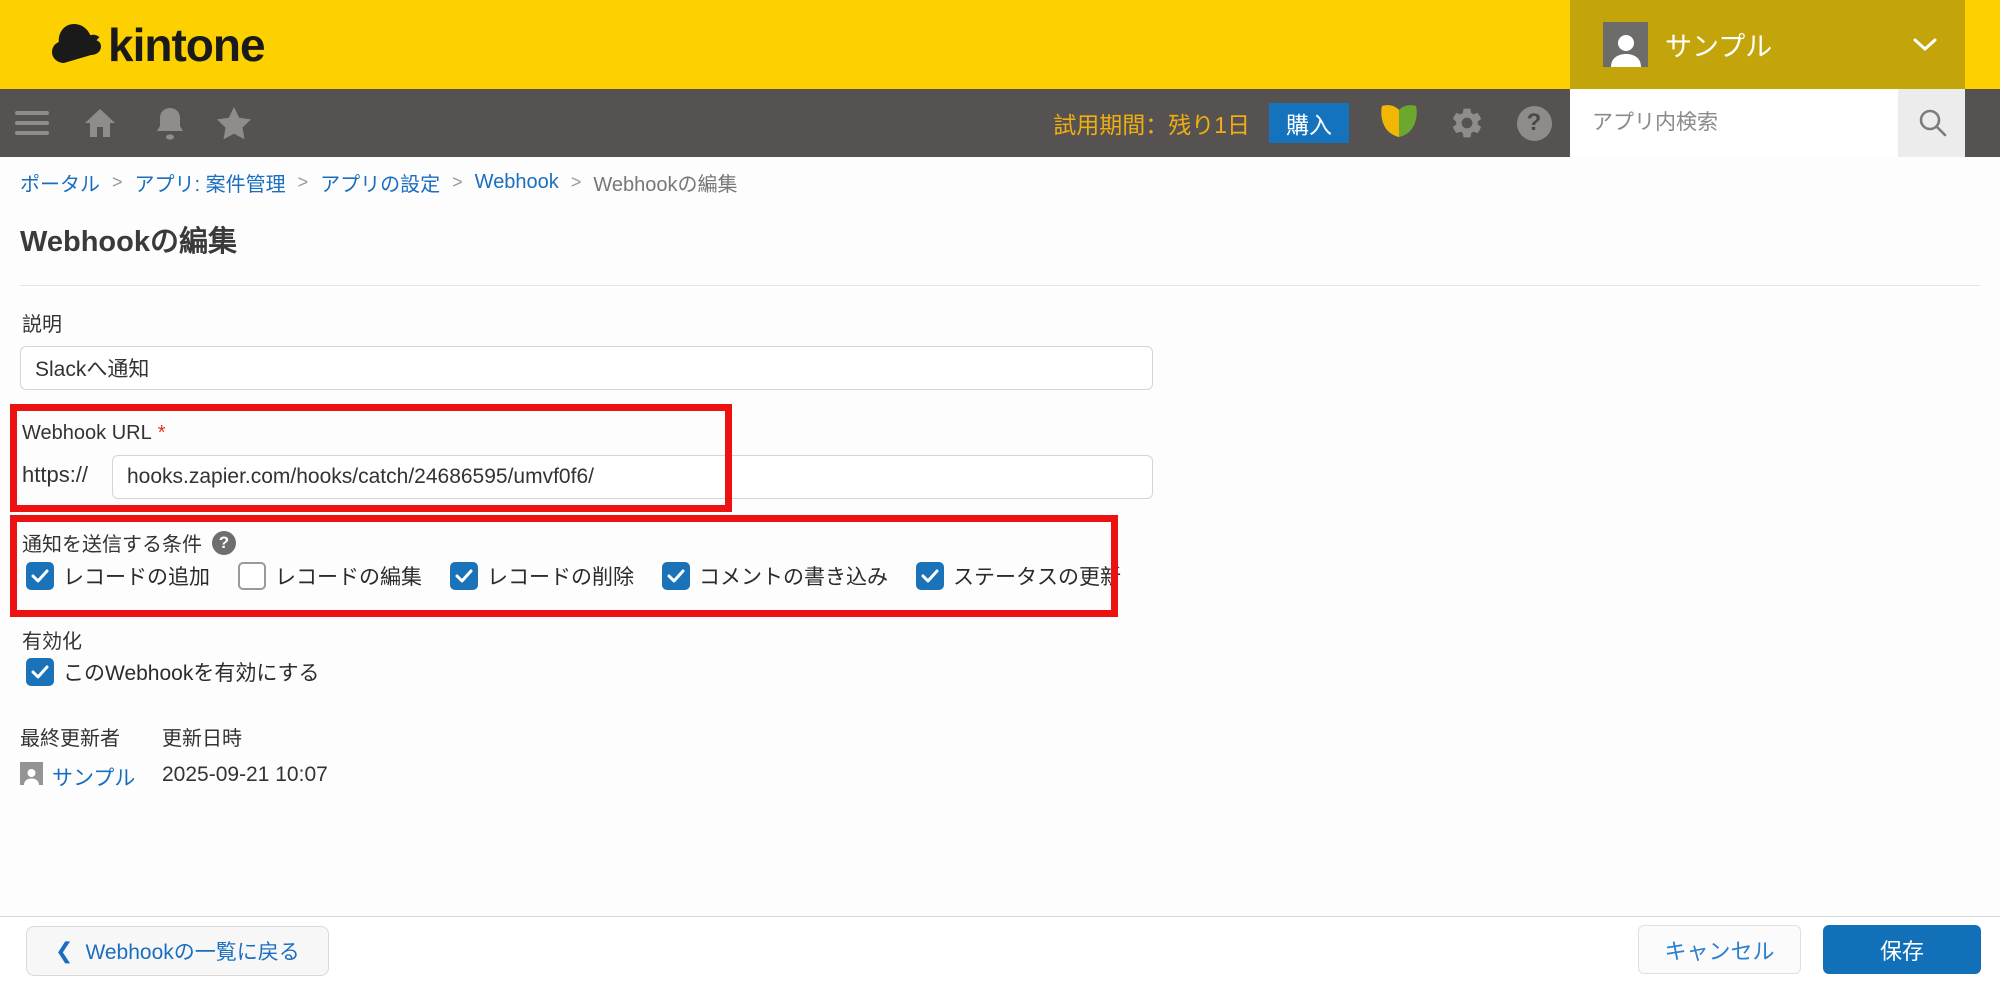 The width and height of the screenshot is (2000, 985). I want to click on conditions-row: レコードの追加 レコードの編集 レコードの削除 コメントの書き込み ステータスの更新, so click(573, 576).